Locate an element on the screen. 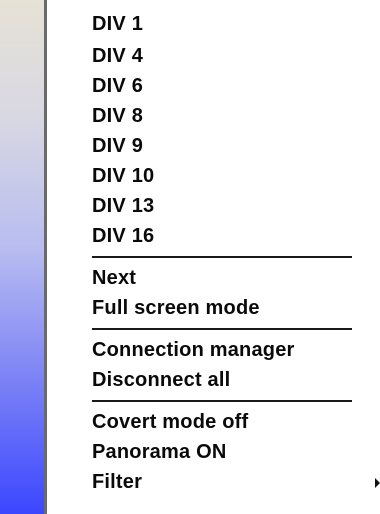 This screenshot has width=380, height=514. chevron-right-icon is located at coordinates (377, 483).